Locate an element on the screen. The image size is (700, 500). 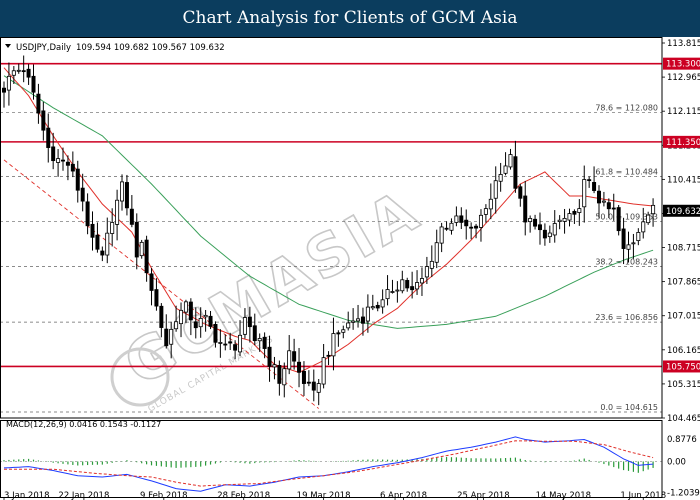
y-tick-label: 106.165 is located at coordinates (683, 351).